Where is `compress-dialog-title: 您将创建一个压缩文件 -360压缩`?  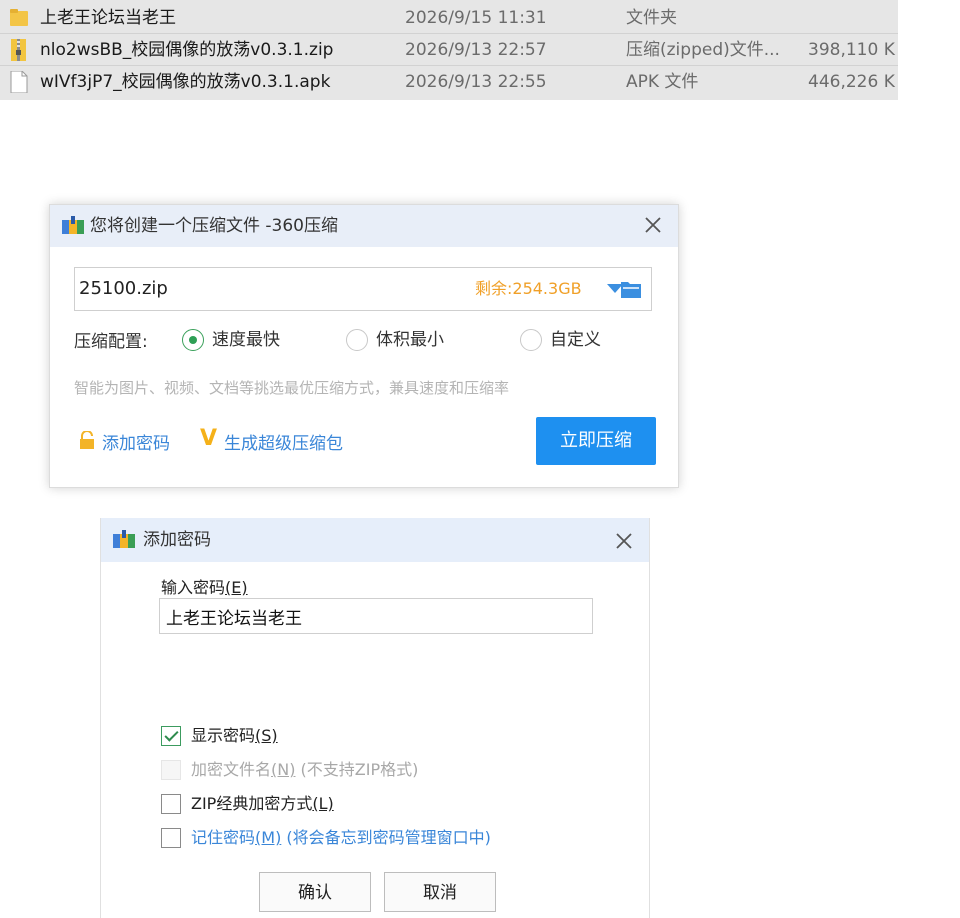 compress-dialog-title: 您将创建一个压缩文件 -360压缩 is located at coordinates (214, 226).